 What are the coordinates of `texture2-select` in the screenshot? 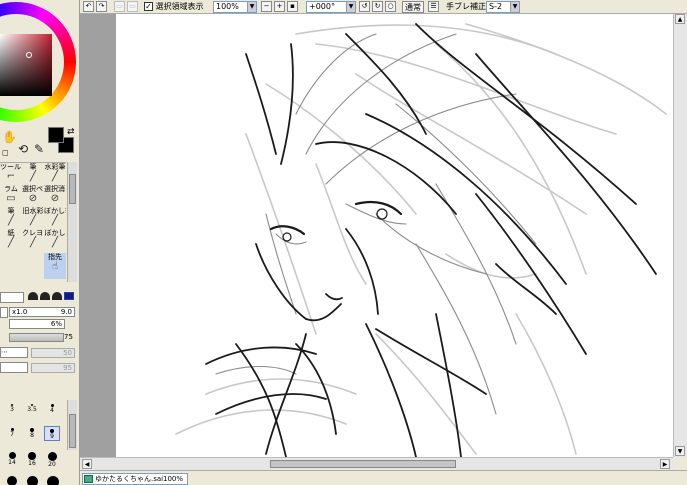 It's located at (14, 367).